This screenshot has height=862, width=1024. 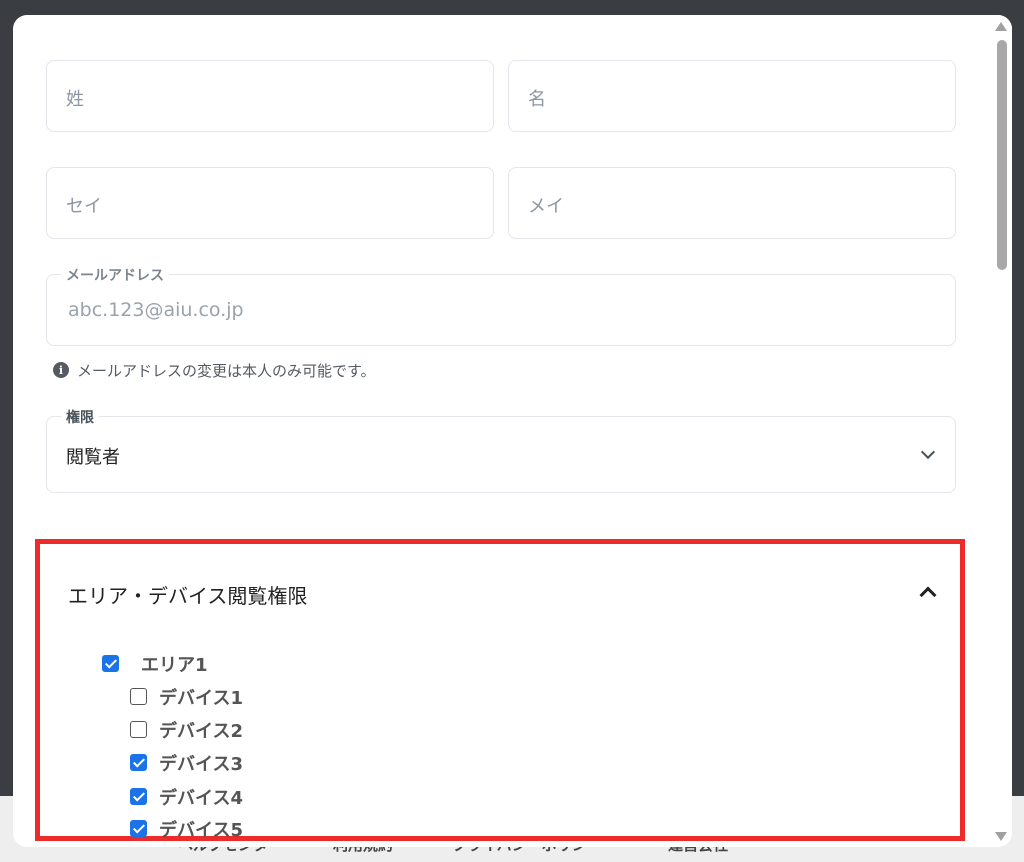 What do you see at coordinates (537, 99) in the screenshot?
I see `first-name-placeholder: 名` at bounding box center [537, 99].